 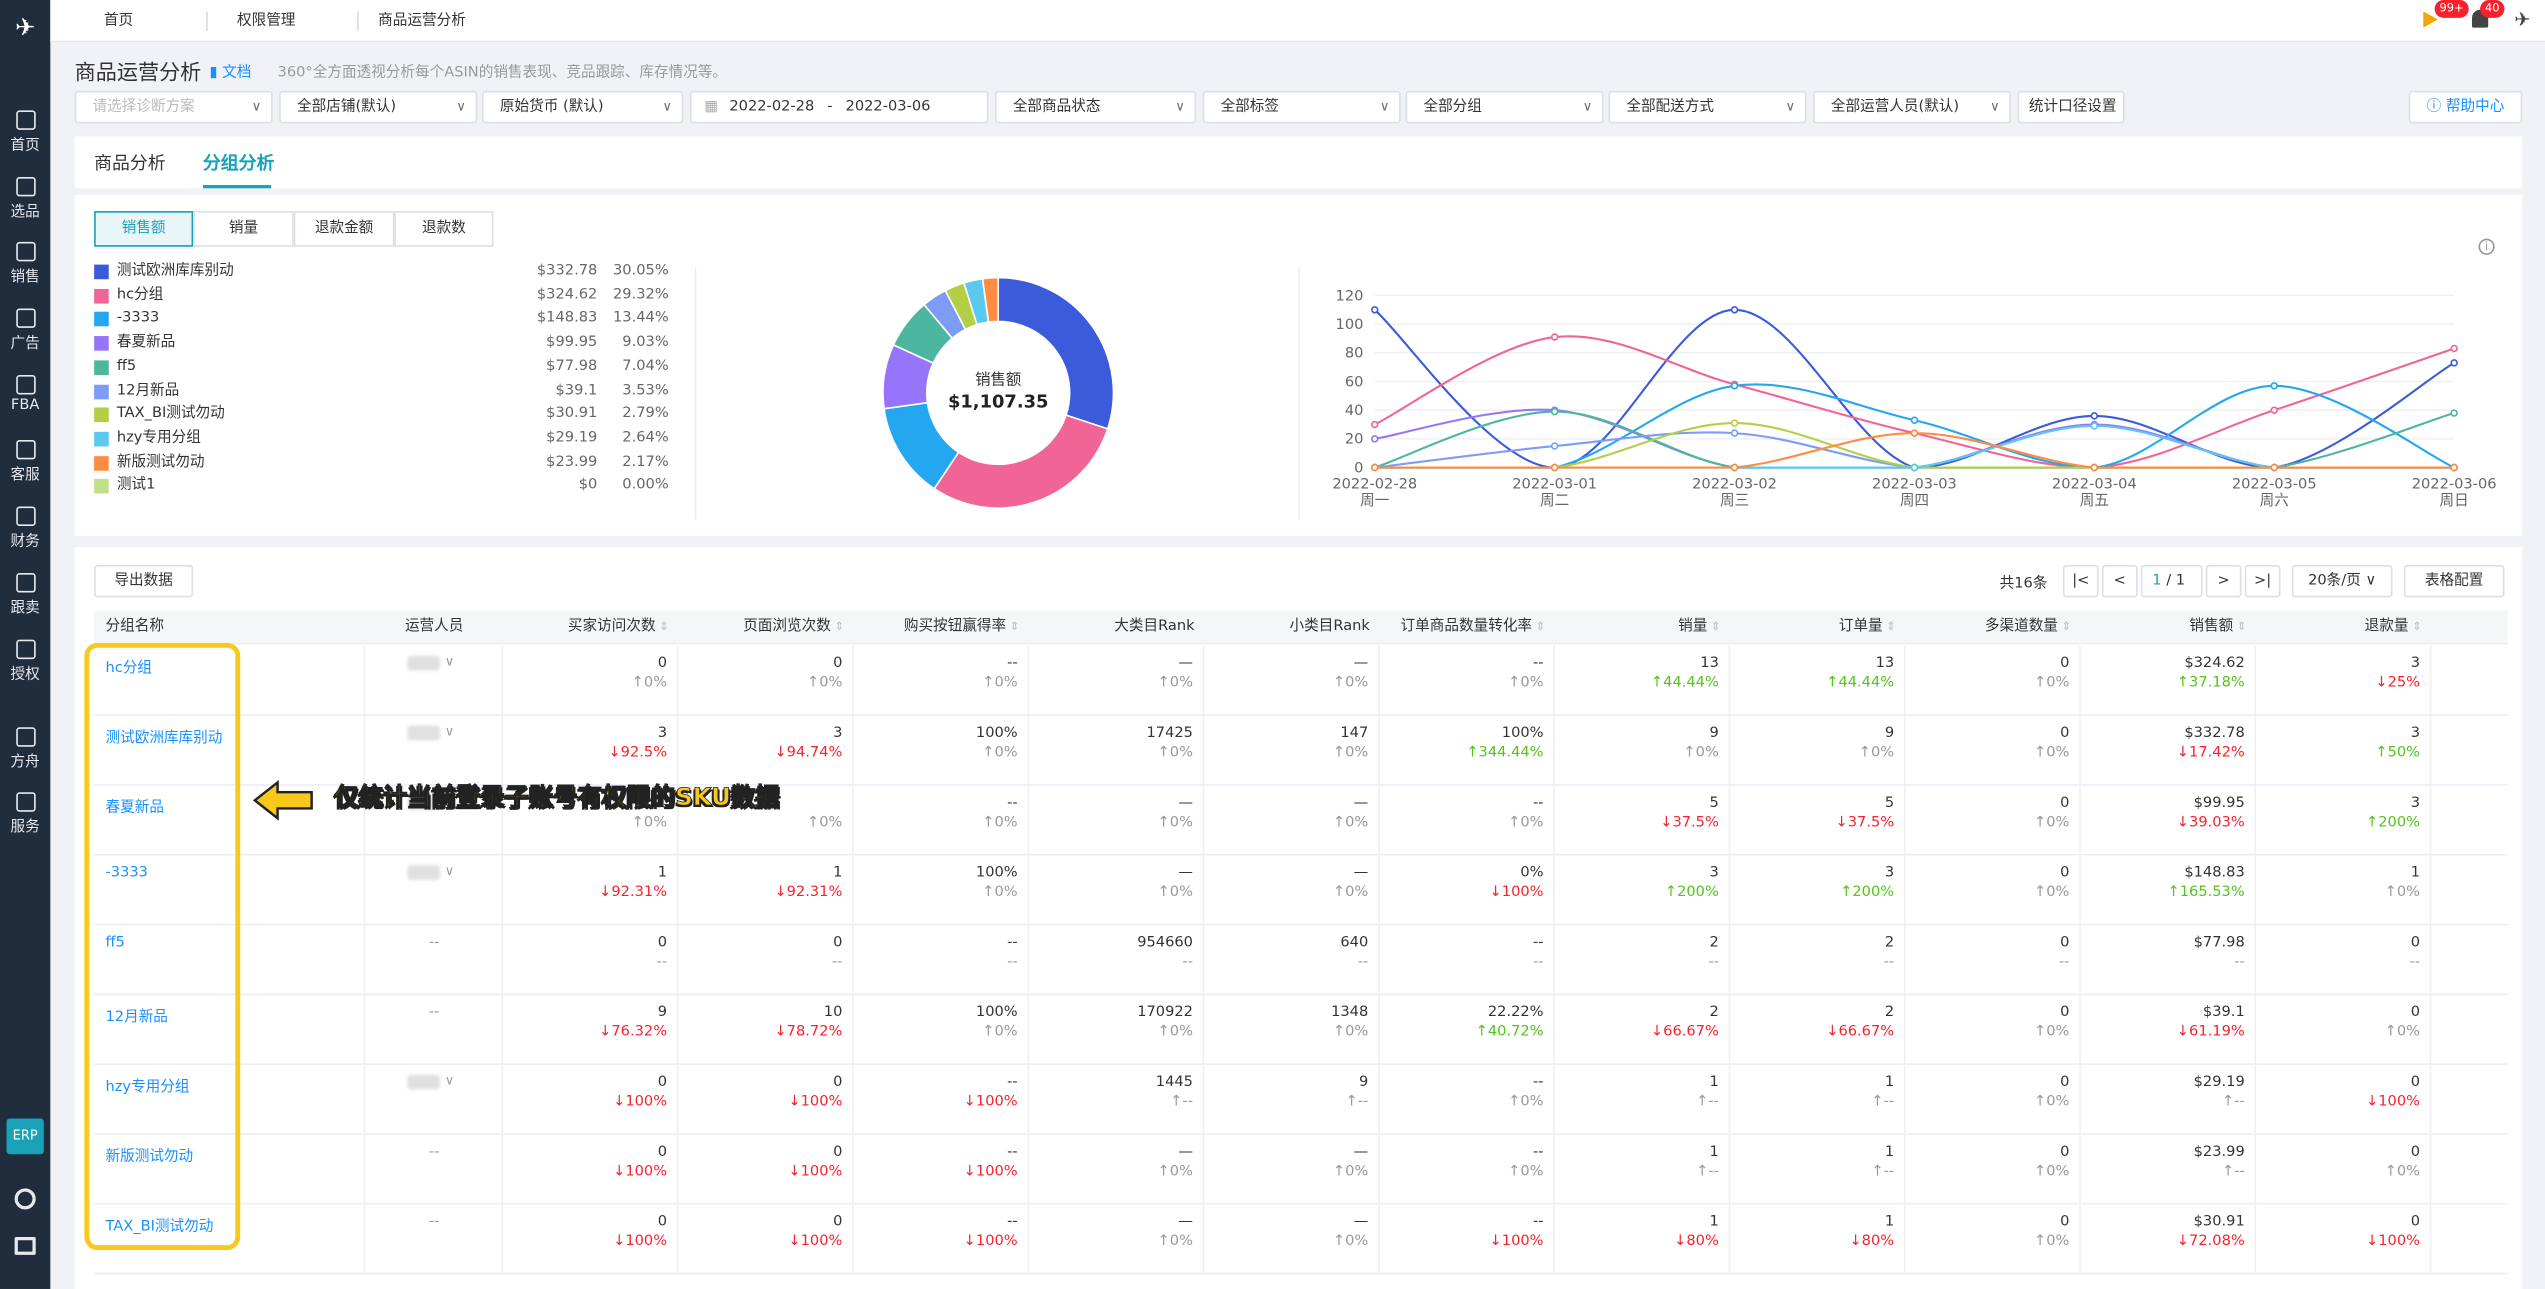 I want to click on page-input: 1 / 1, so click(x=2171, y=581).